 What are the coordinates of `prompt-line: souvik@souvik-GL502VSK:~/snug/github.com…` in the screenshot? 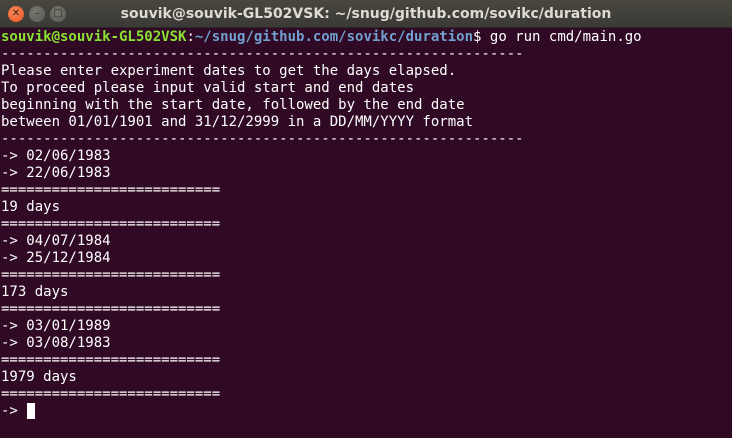 It's located at (366, 37).